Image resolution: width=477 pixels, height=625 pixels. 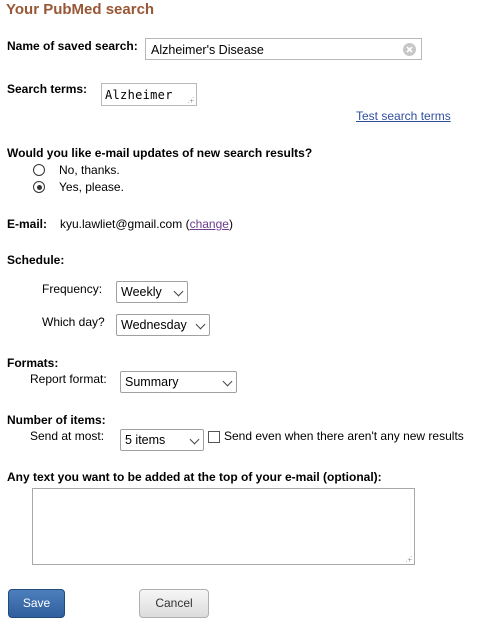 I want to click on saved-search-name-label: Name of saved search:, so click(x=72, y=46).